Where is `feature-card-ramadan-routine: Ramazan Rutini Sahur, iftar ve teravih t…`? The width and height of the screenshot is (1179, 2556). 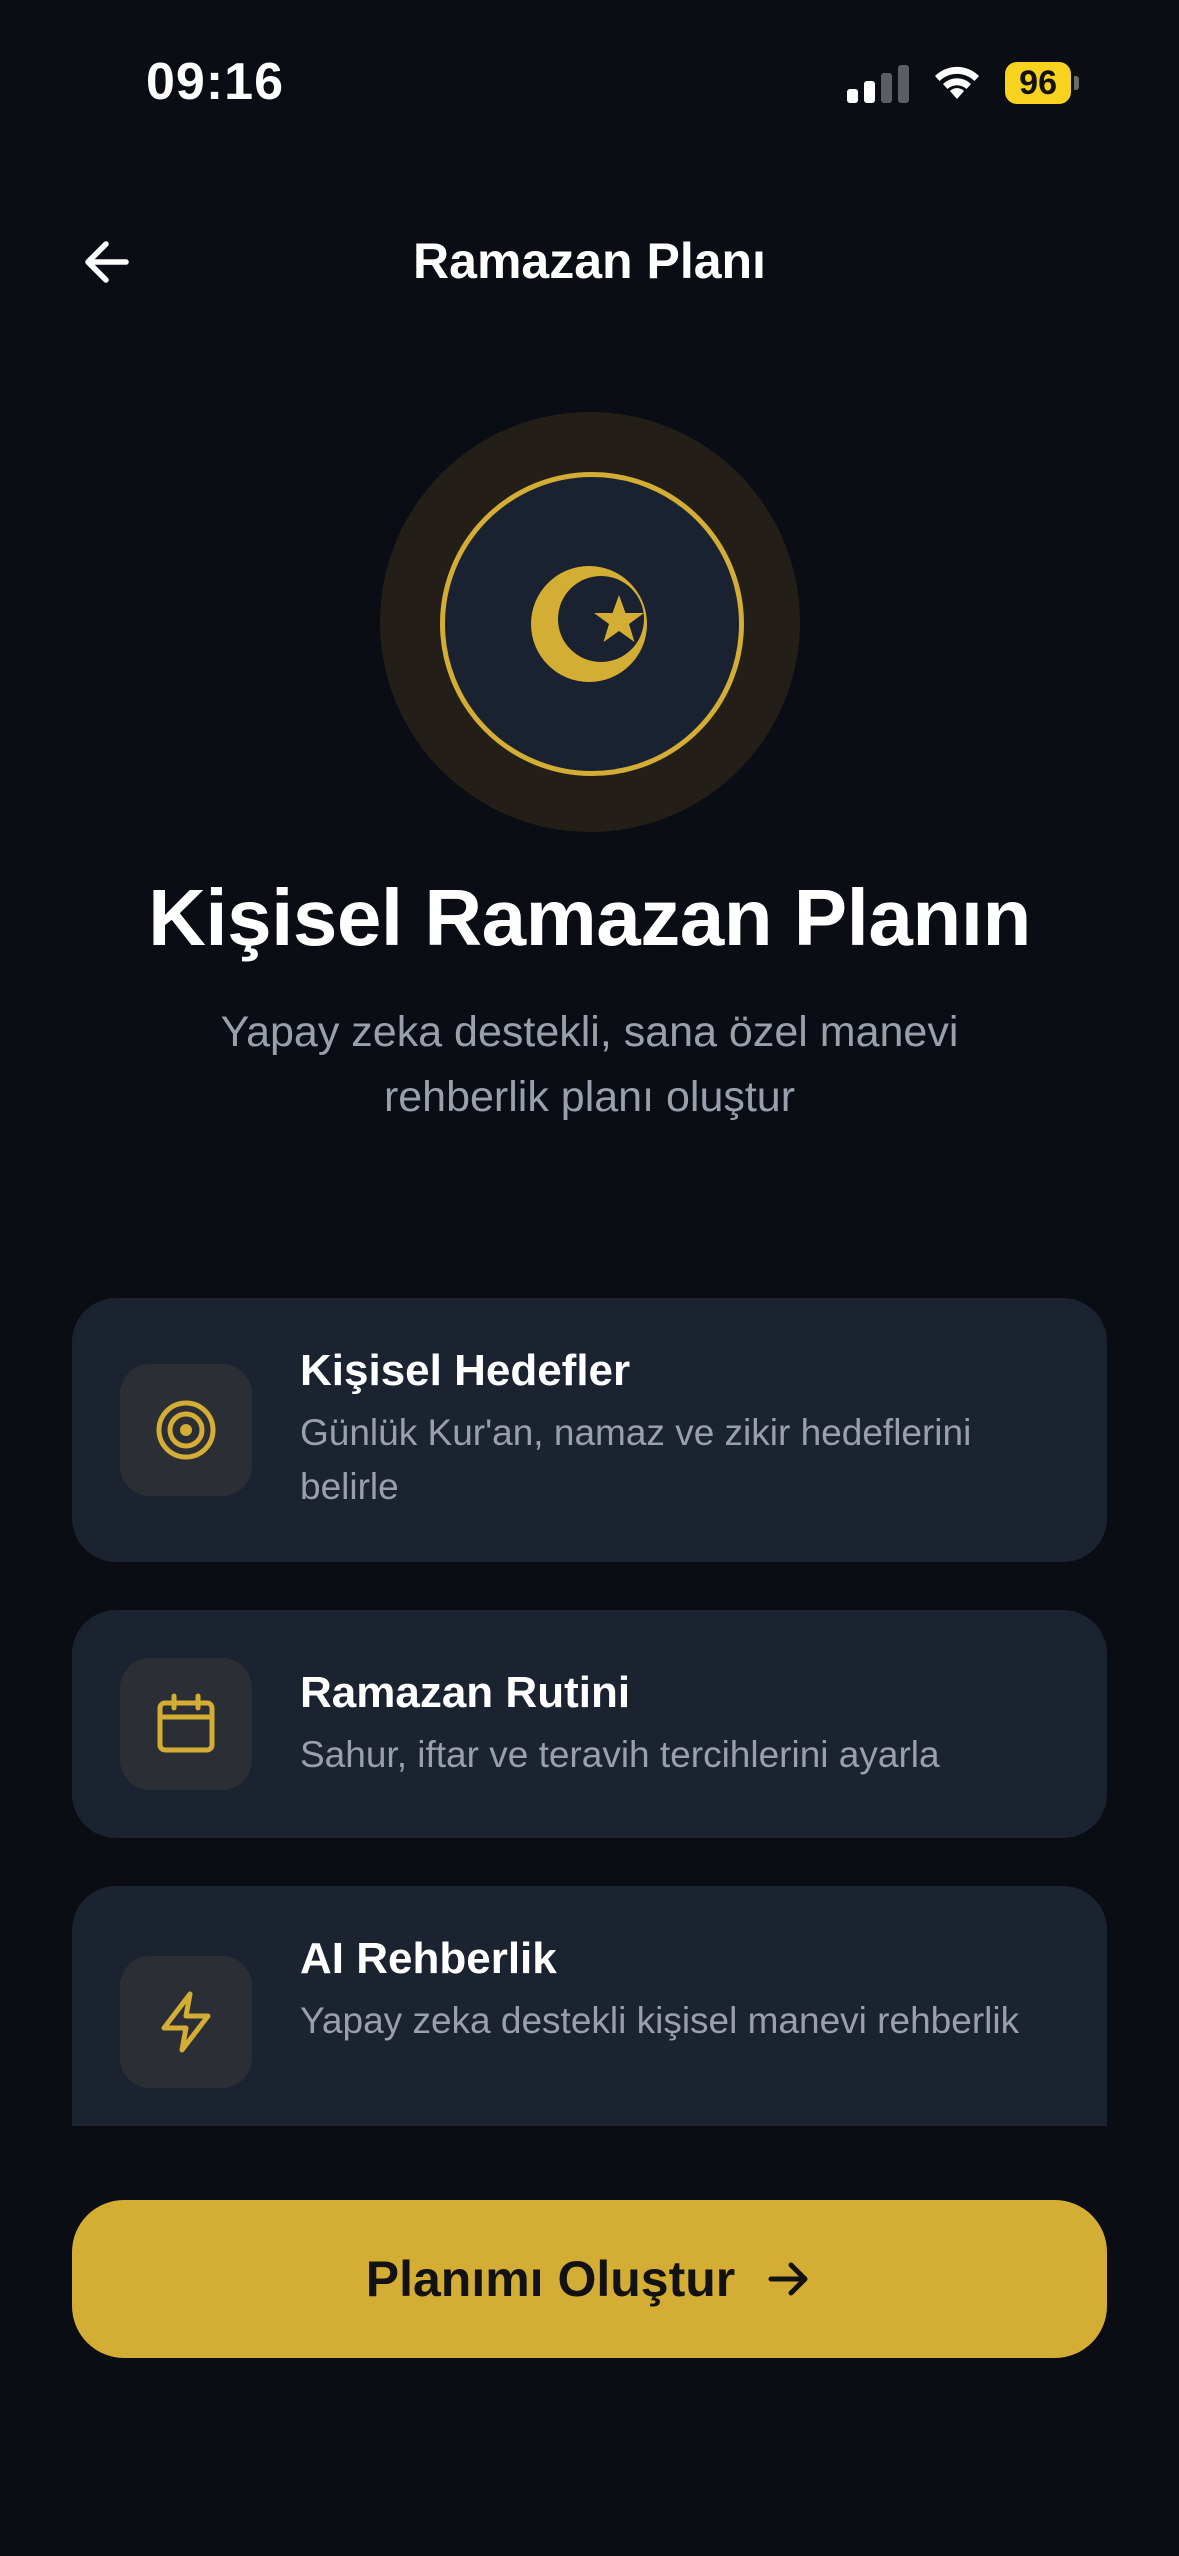 feature-card-ramadan-routine: Ramazan Rutini Sahur, iftar ve teravih t… is located at coordinates (589, 1724).